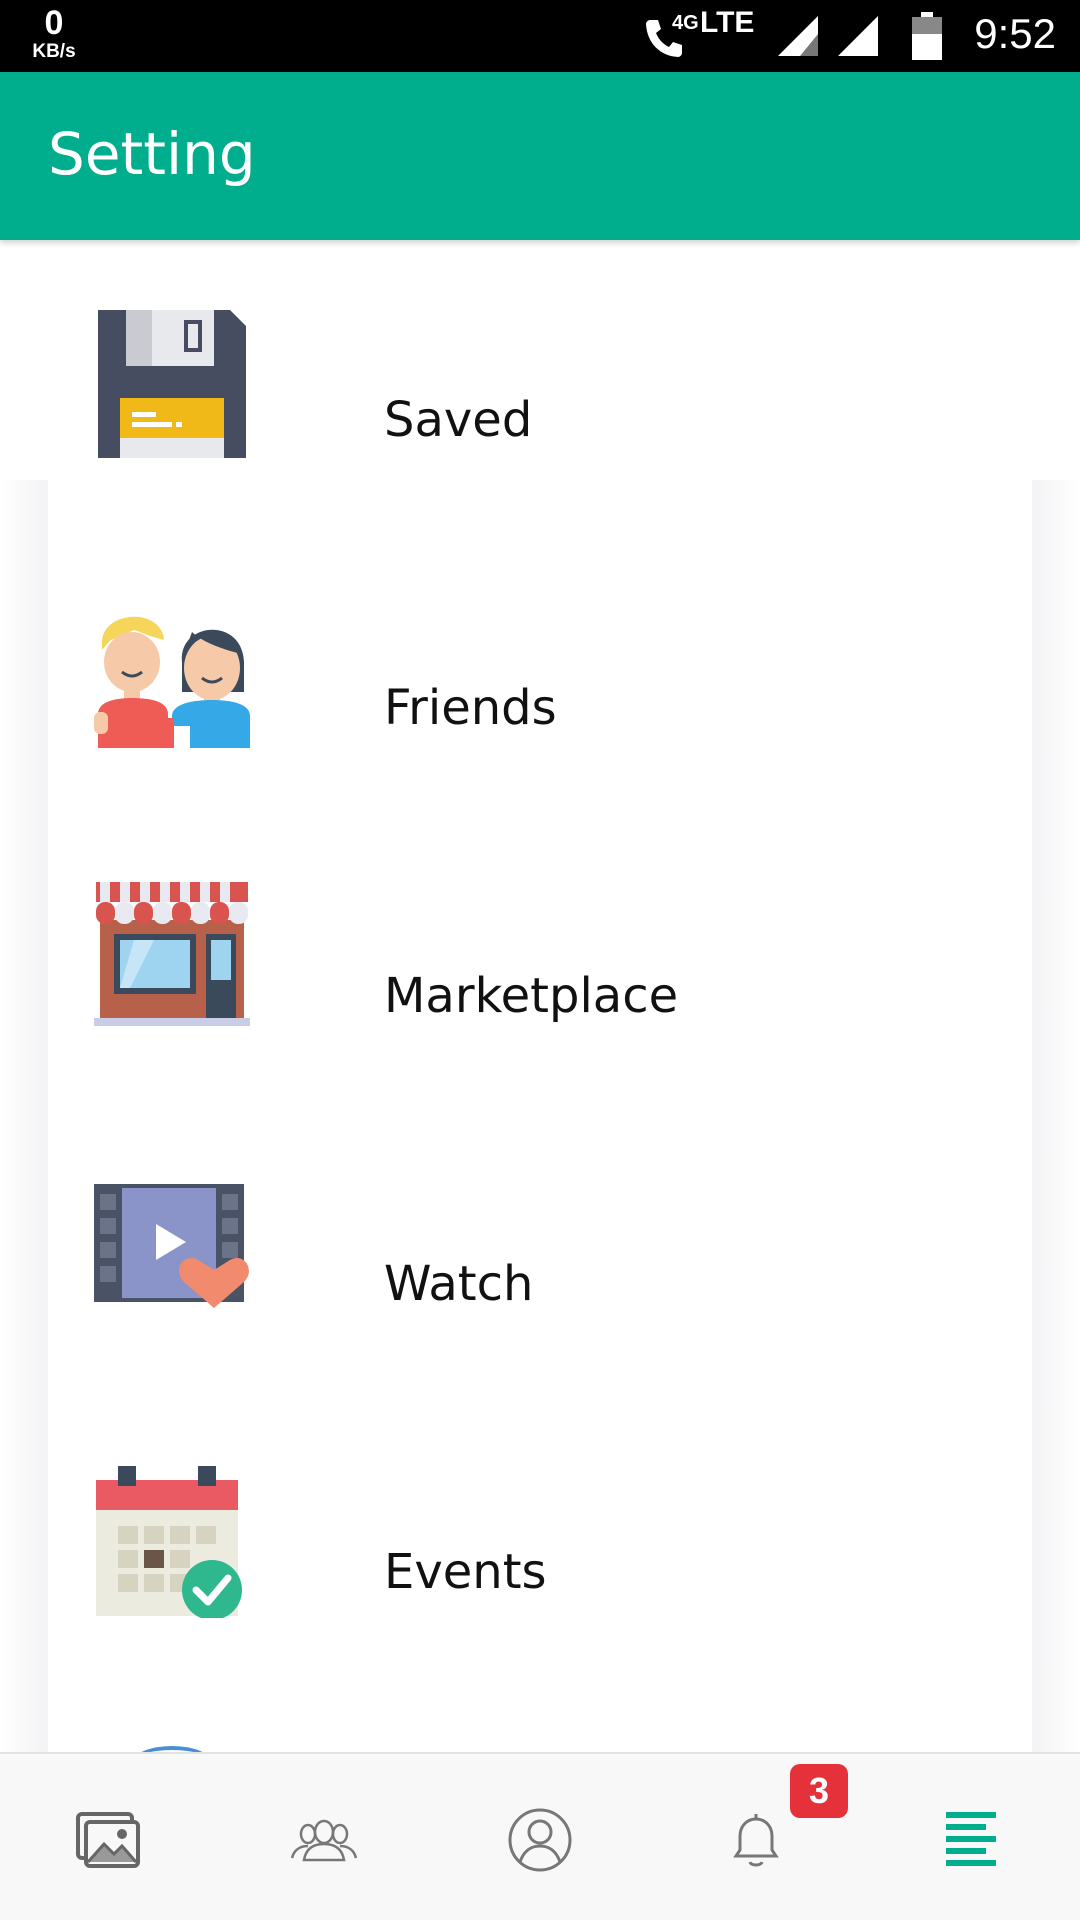 This screenshot has width=1080, height=1920. What do you see at coordinates (756, 1840) in the screenshot?
I see `bell-icon` at bounding box center [756, 1840].